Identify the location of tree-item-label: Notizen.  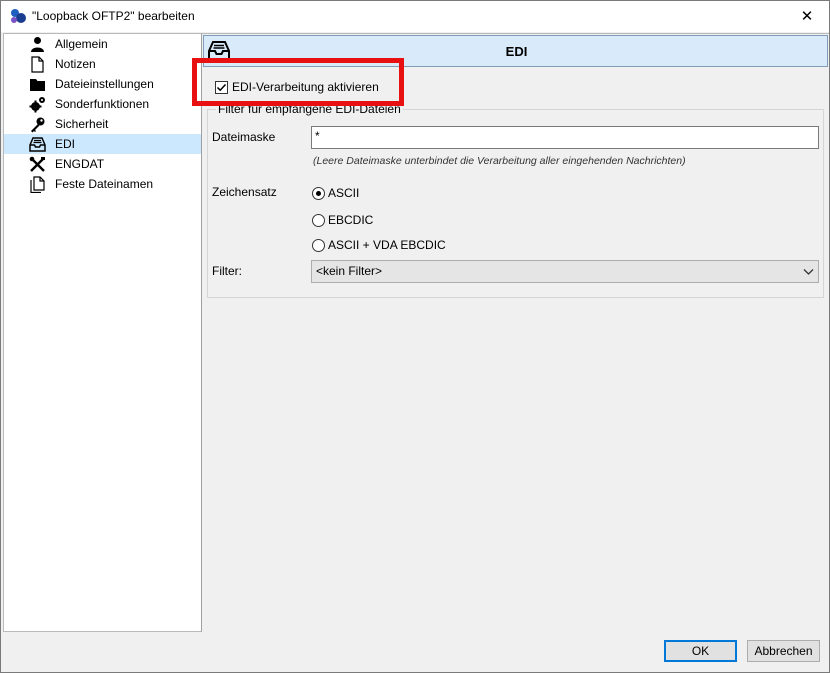
(75, 64).